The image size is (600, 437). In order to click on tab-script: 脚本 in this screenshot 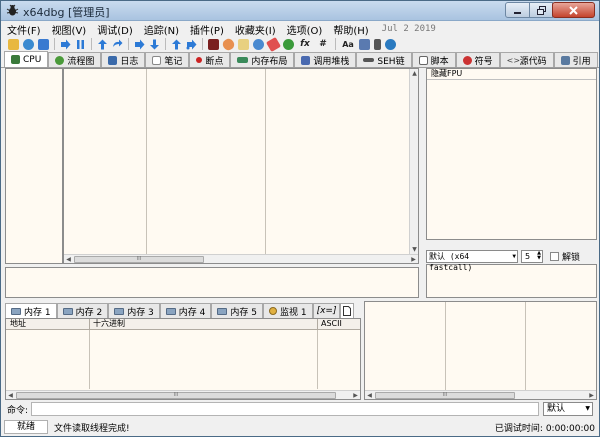, I will do `click(433, 59)`.